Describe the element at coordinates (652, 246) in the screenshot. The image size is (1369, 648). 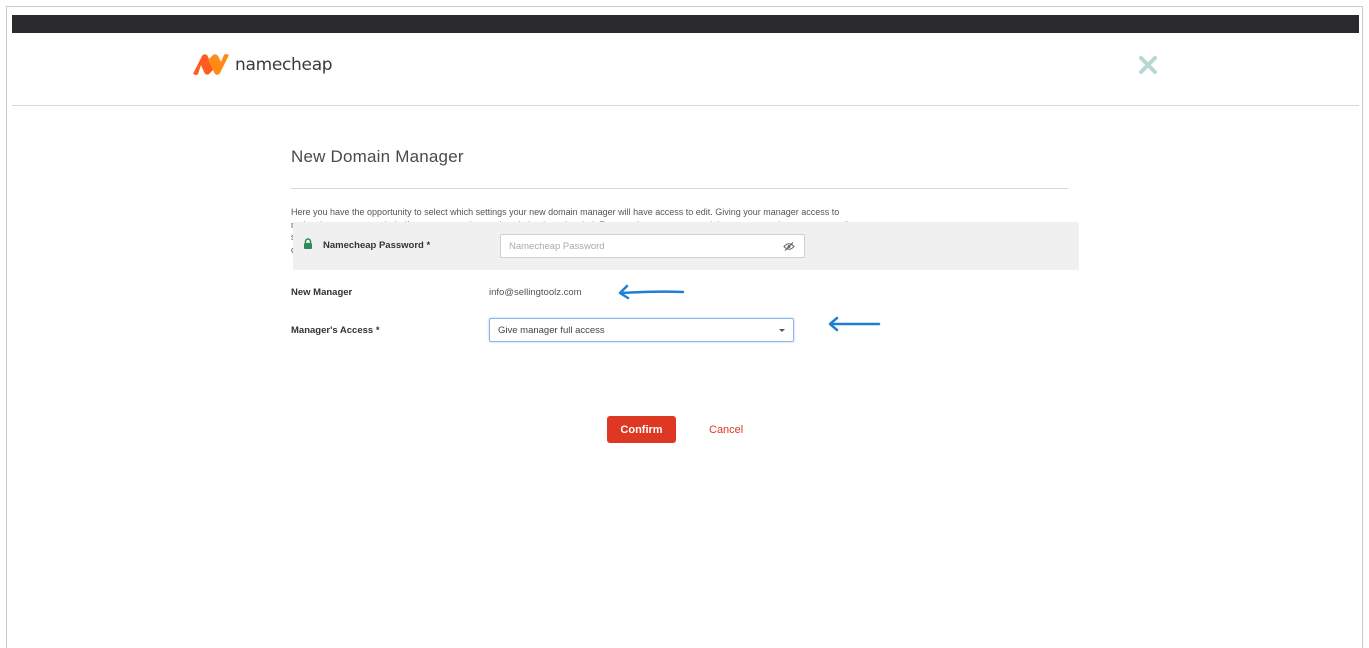
I see `password-input: Namecheap Password` at that location.